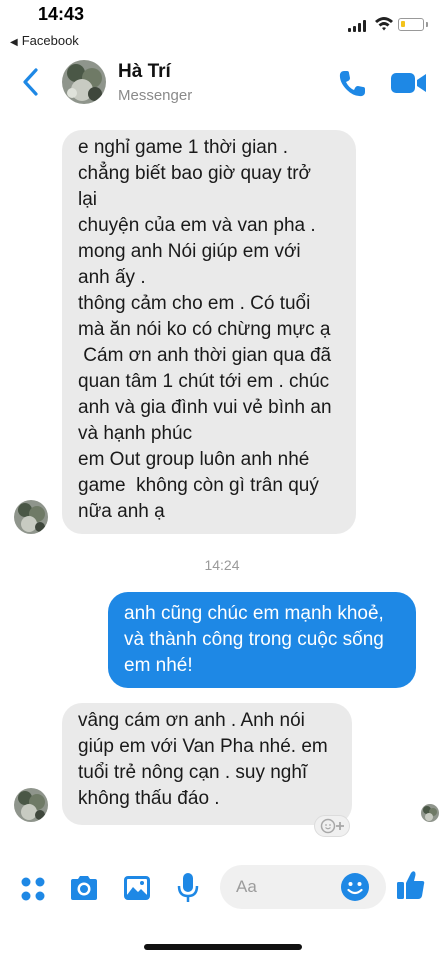  What do you see at coordinates (61, 14) in the screenshot?
I see `status-time: 14:43` at bounding box center [61, 14].